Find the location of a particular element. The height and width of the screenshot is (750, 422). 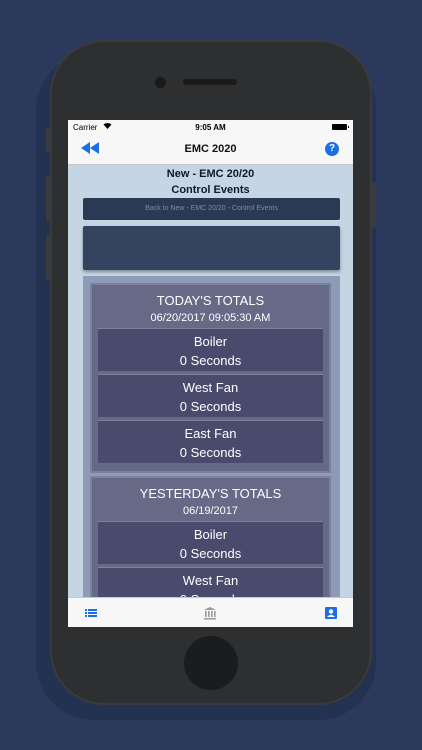

metric-row: West Fan 0 Seconds is located at coordinates (210, 395).